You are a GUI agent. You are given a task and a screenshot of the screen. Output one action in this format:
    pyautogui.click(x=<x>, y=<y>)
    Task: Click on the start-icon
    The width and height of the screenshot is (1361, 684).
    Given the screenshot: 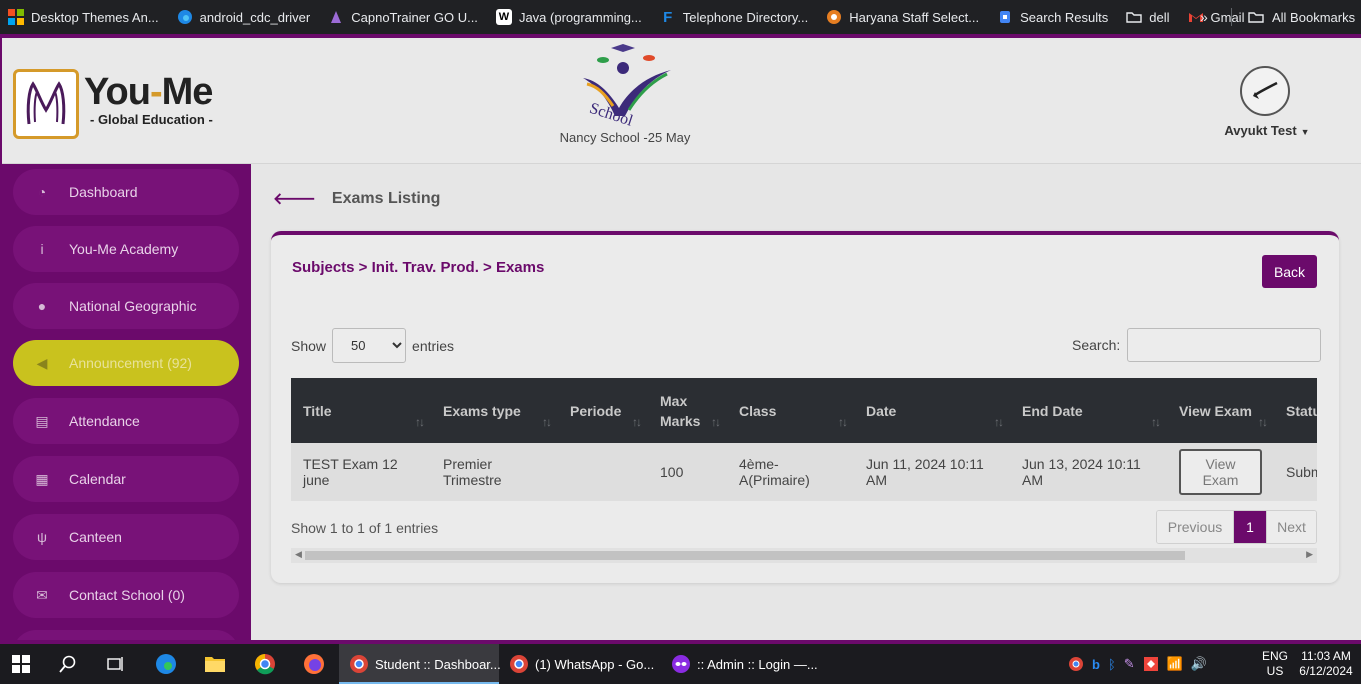 What is the action you would take?
    pyautogui.click(x=21, y=664)
    